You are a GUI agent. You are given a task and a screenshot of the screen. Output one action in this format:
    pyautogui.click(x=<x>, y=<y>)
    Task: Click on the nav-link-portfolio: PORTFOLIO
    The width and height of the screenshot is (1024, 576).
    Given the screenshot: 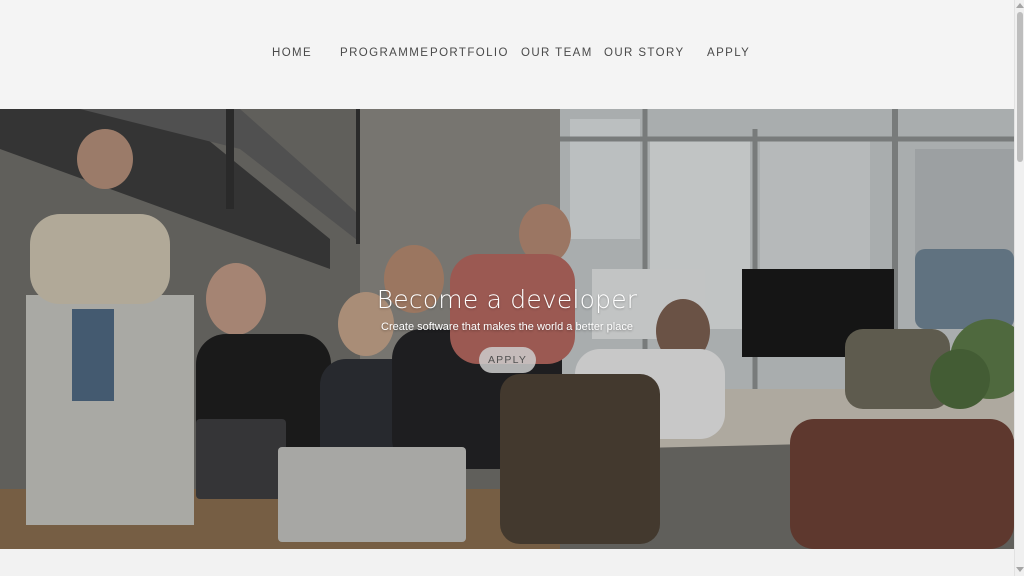 What is the action you would take?
    pyautogui.click(x=469, y=53)
    